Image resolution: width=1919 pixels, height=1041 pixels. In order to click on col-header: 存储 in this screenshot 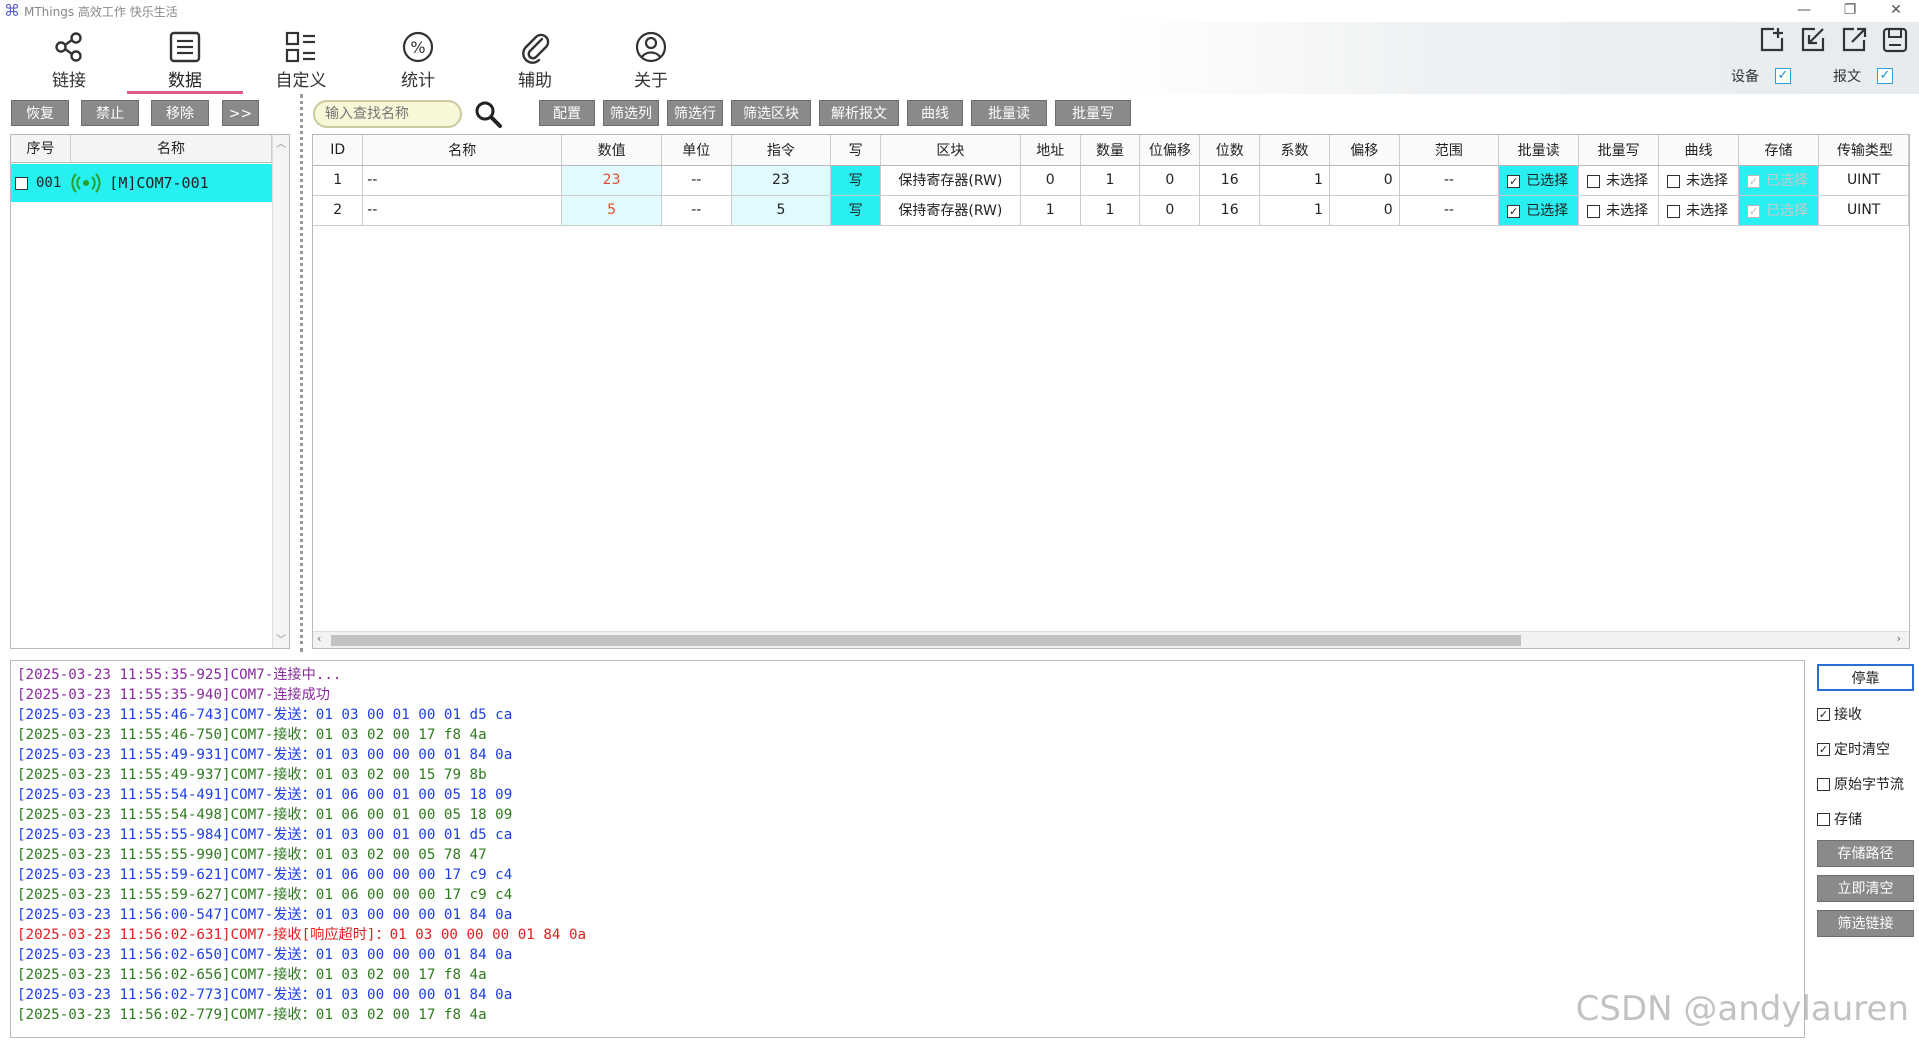, I will do `click(1778, 150)`.